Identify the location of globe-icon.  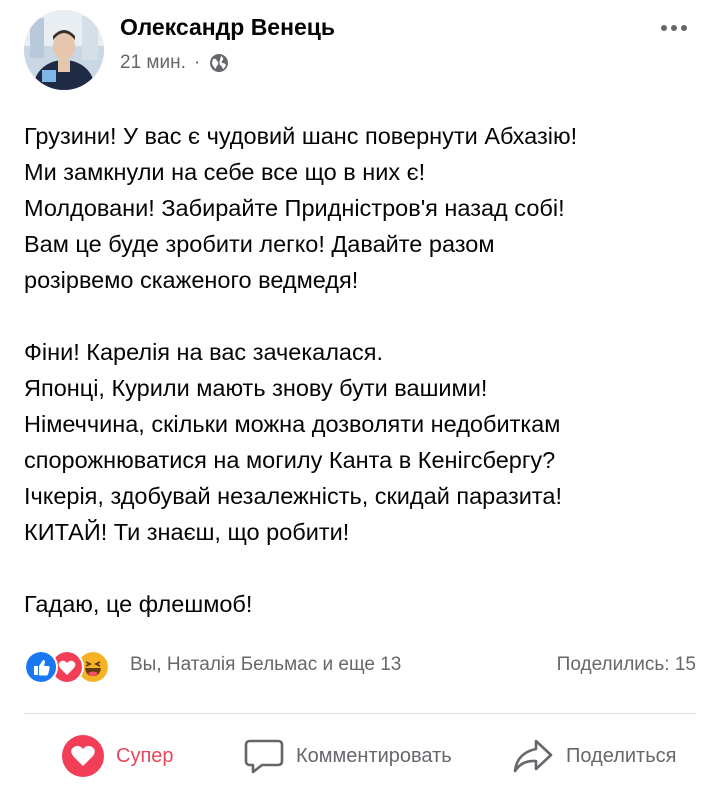
(219, 63).